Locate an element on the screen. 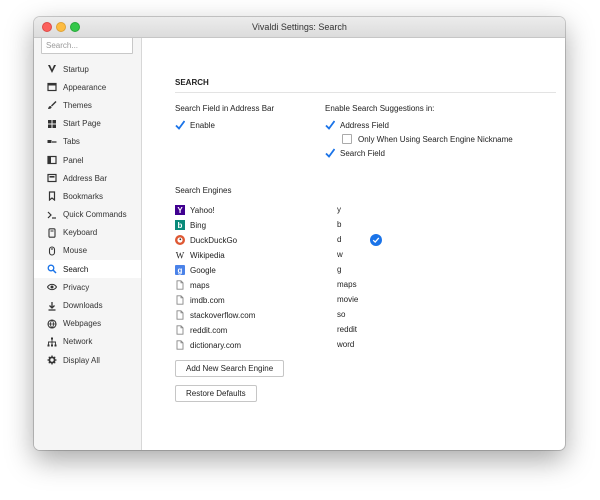 Image resolution: width=600 pixels, height=500 pixels. search-engine-row-wikipedia: W Wikipedia is located at coordinates (200, 255).